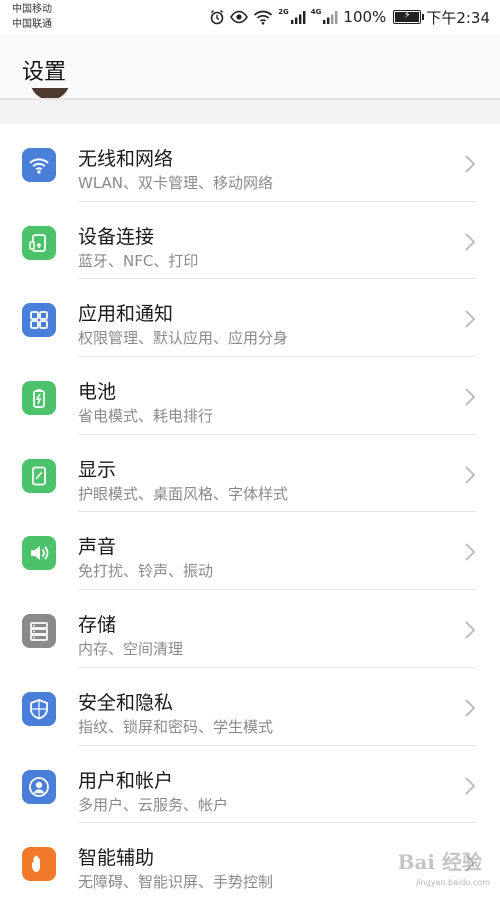 The image size is (500, 901). Describe the element at coordinates (176, 726) in the screenshot. I see `settings-item-subtitle: 指纹、锁屏和密码、学生模式` at that location.